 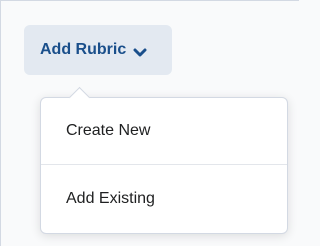 I want to click on add-rubric-button: Add Rubric, so click(x=98, y=50).